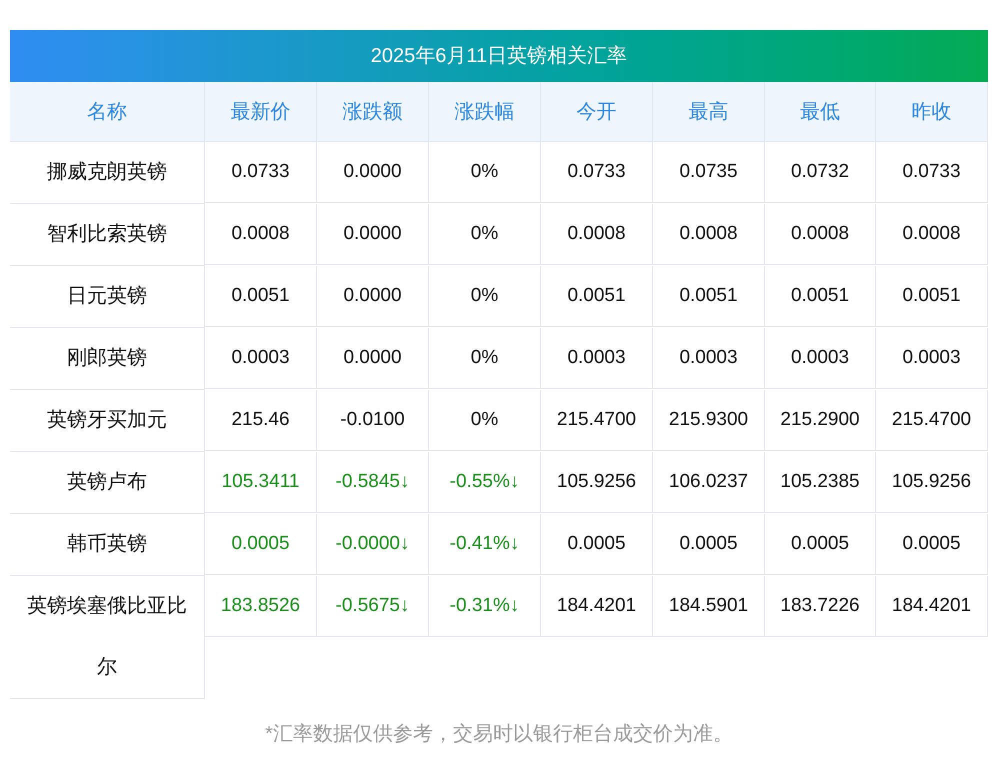 The width and height of the screenshot is (1000, 757). Describe the element at coordinates (107, 112) in the screenshot. I see `column-header: 名称` at that location.